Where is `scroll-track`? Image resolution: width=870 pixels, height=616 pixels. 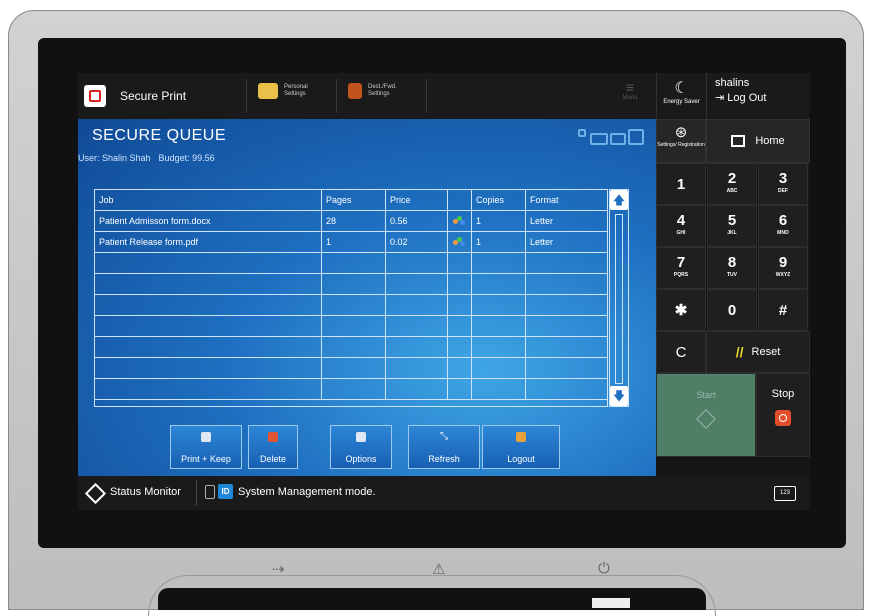 scroll-track is located at coordinates (619, 299).